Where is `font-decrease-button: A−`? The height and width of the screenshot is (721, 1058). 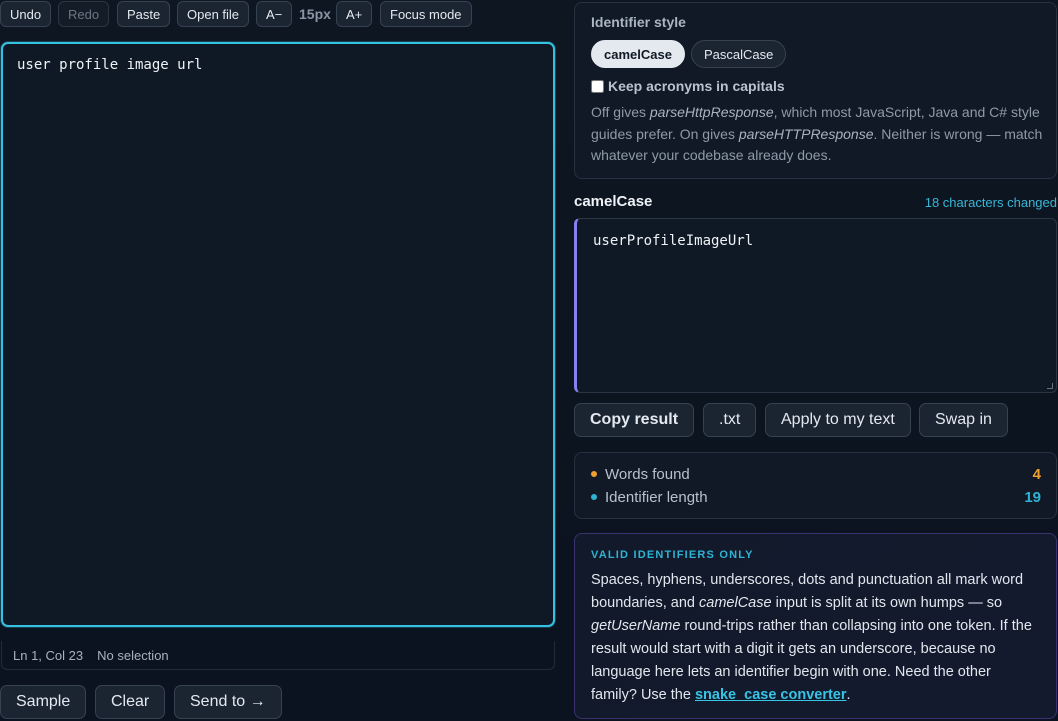
font-decrease-button: A− is located at coordinates (274, 14).